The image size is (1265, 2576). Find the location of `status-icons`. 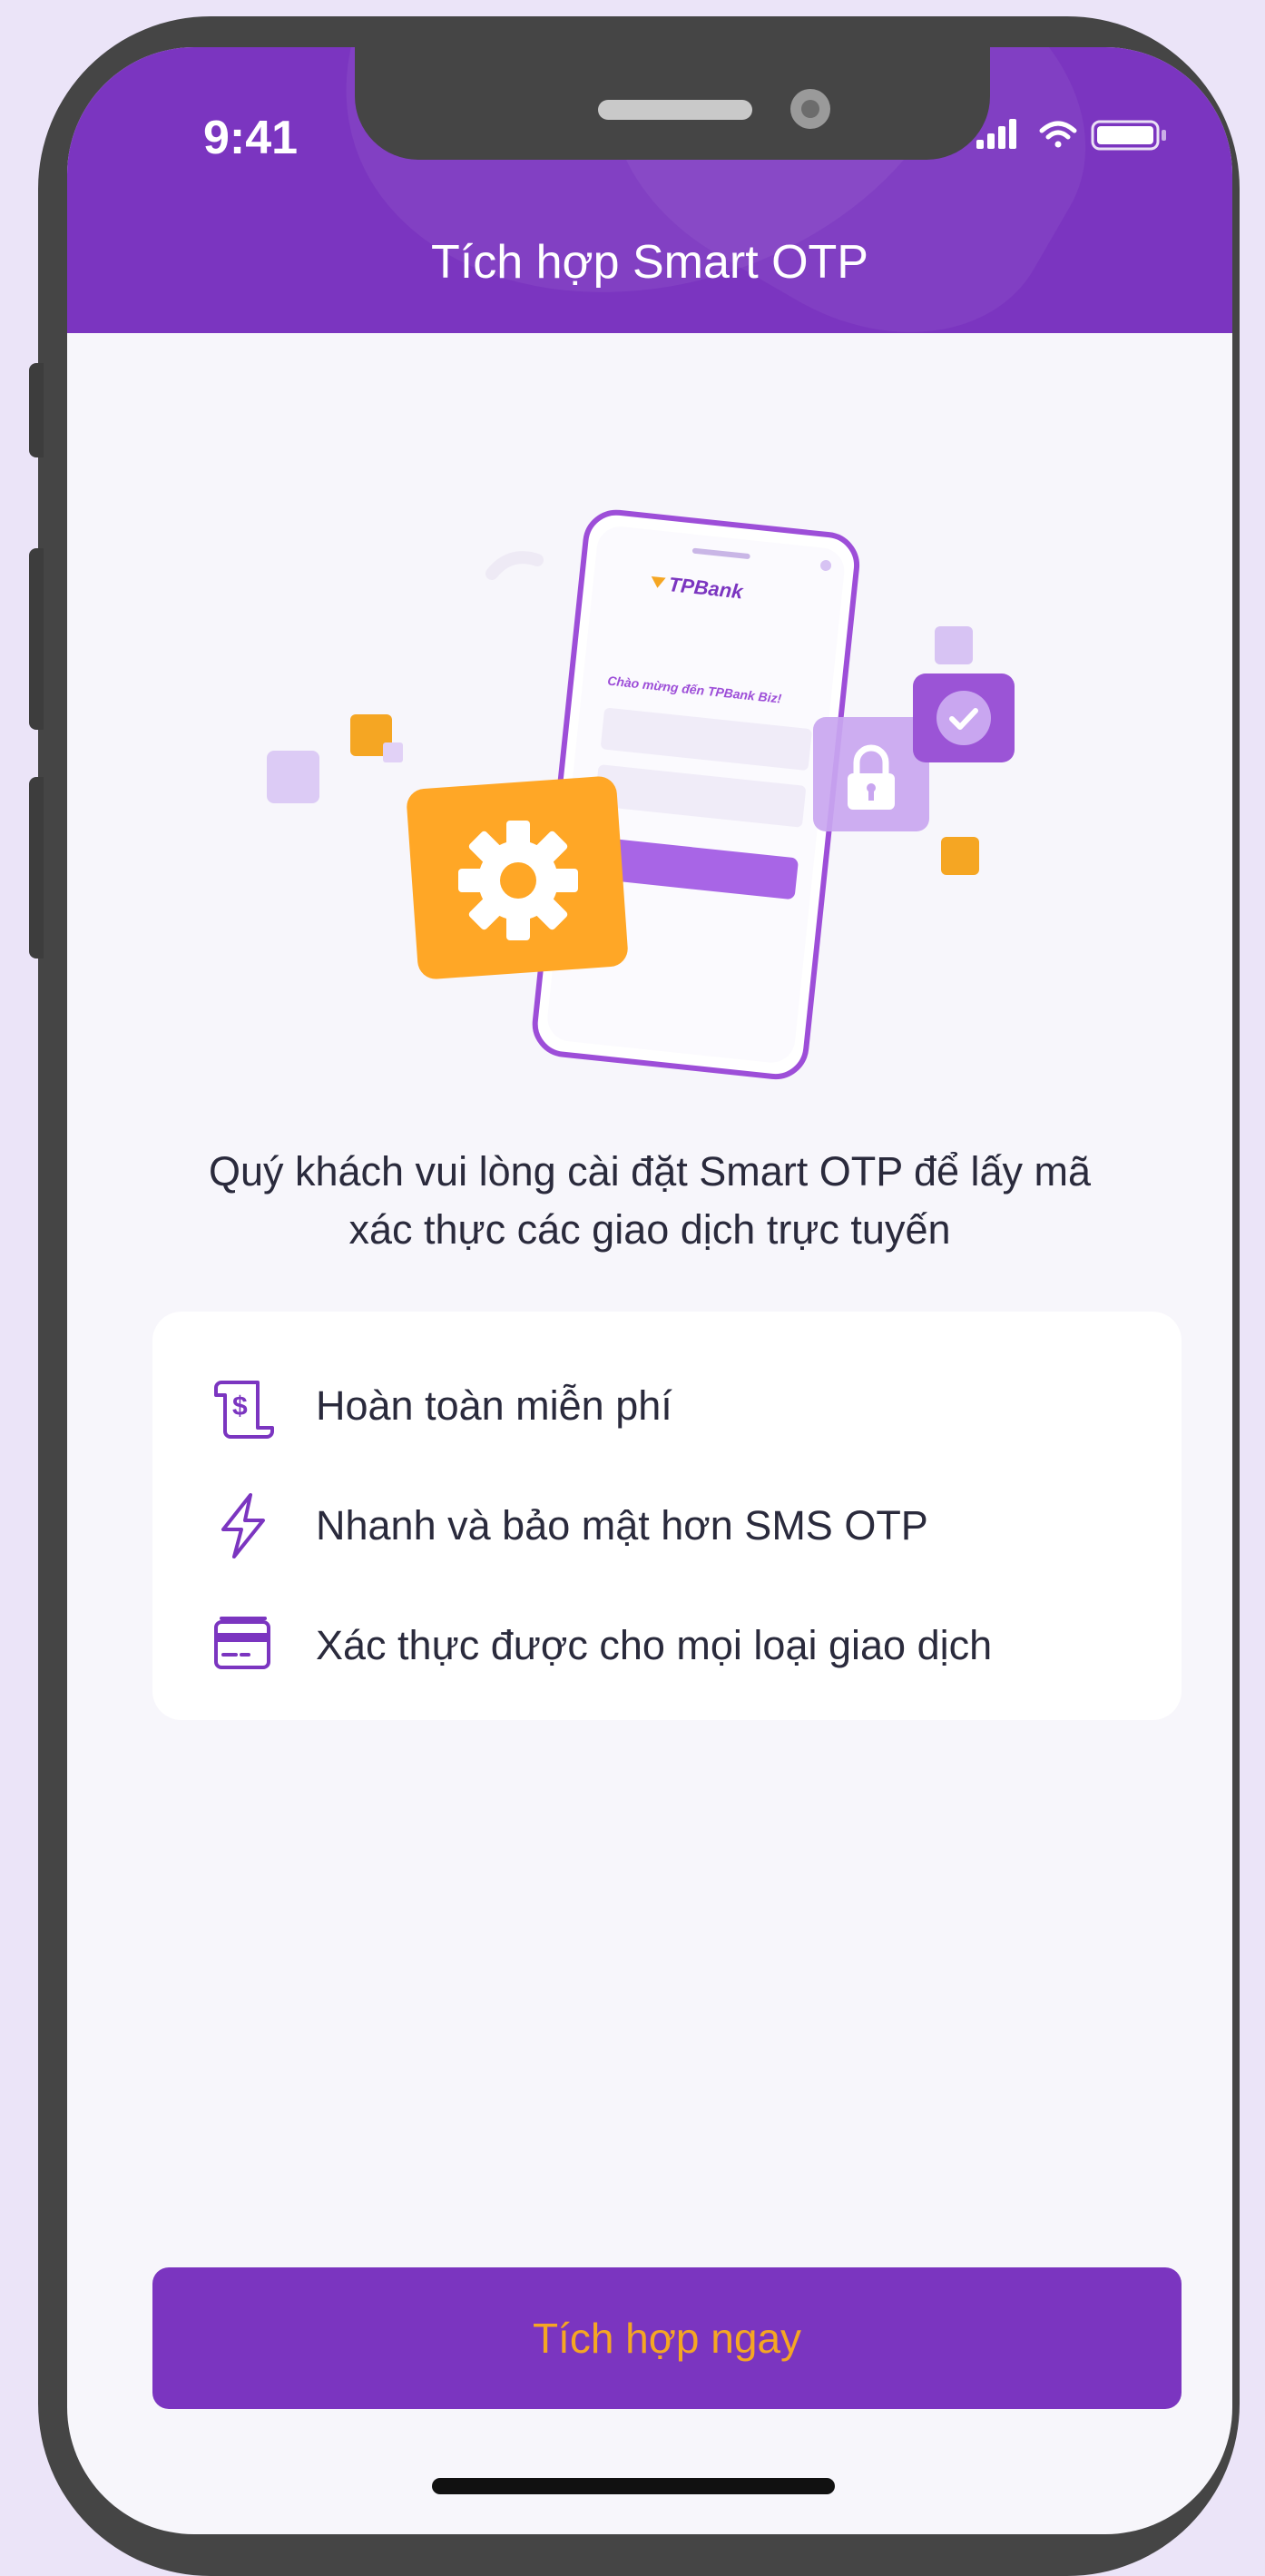

status-icons is located at coordinates (1071, 135).